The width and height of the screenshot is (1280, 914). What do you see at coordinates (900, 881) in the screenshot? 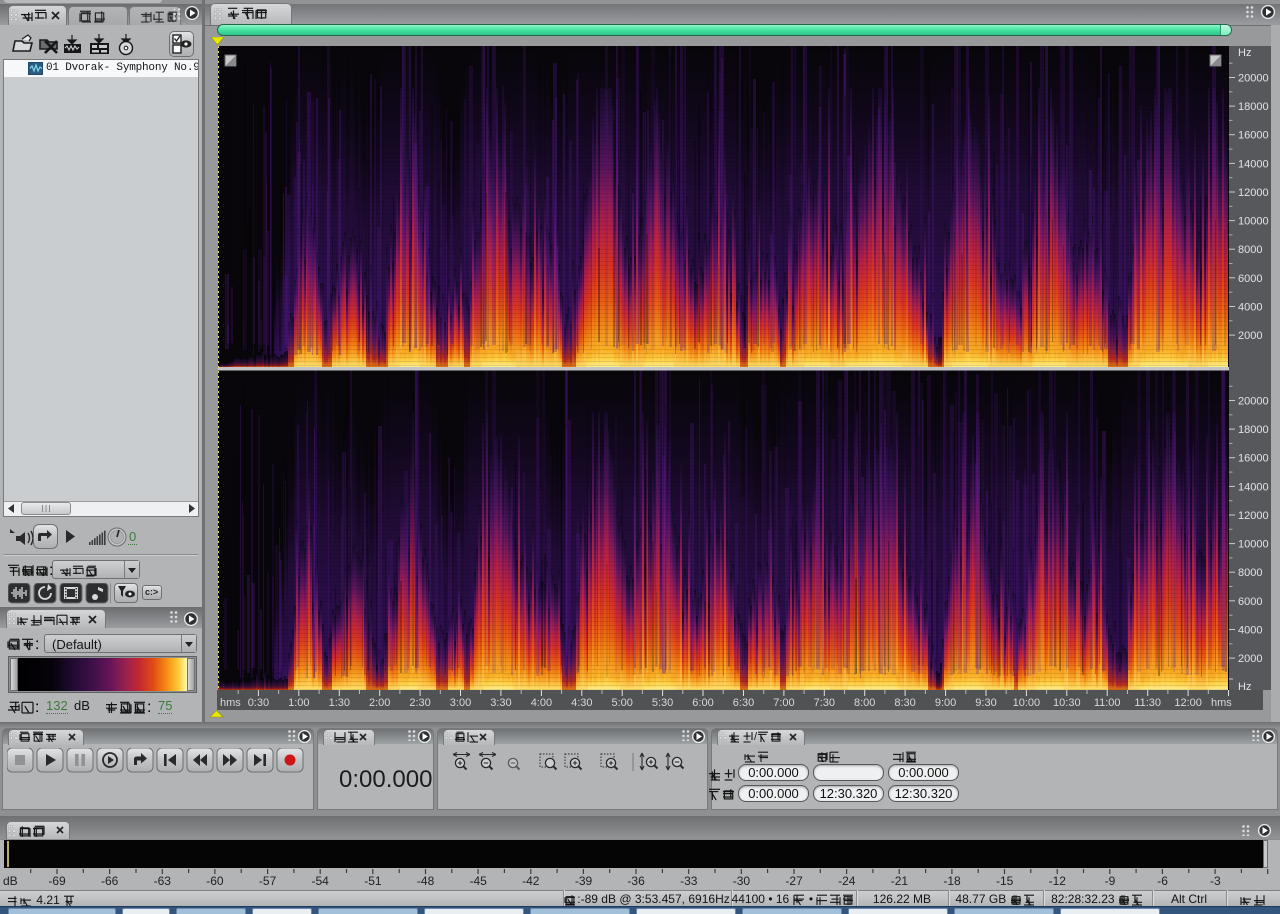
I see `svg-text: -21` at bounding box center [900, 881].